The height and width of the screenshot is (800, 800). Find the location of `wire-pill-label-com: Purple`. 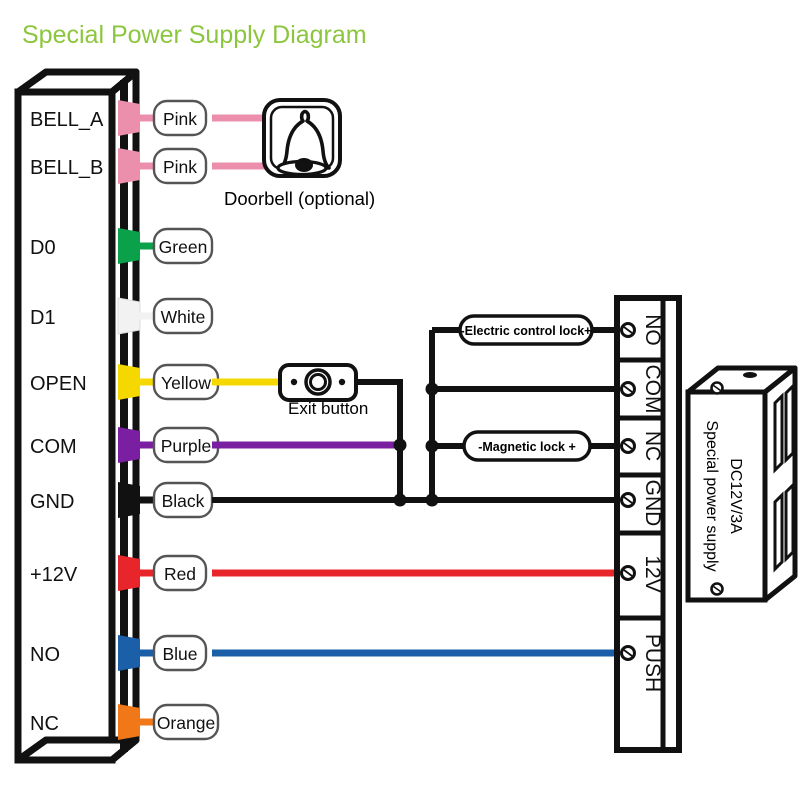

wire-pill-label-com: Purple is located at coordinates (186, 446).